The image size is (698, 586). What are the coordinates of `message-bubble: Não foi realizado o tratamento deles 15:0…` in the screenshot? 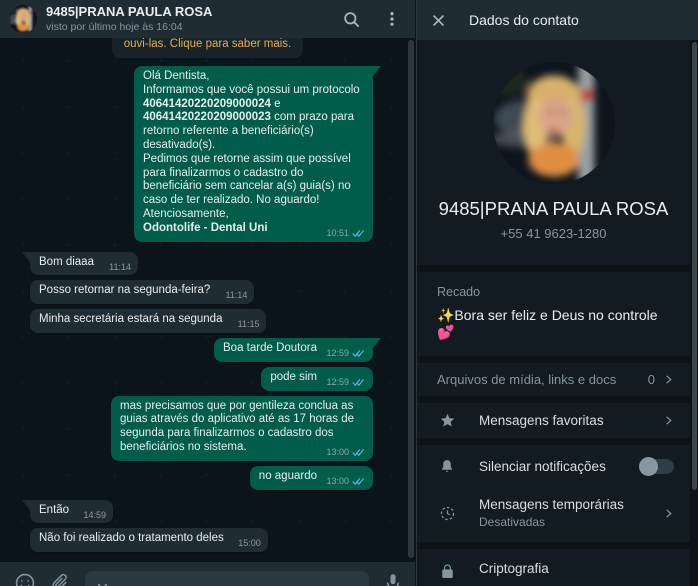 It's located at (149, 540).